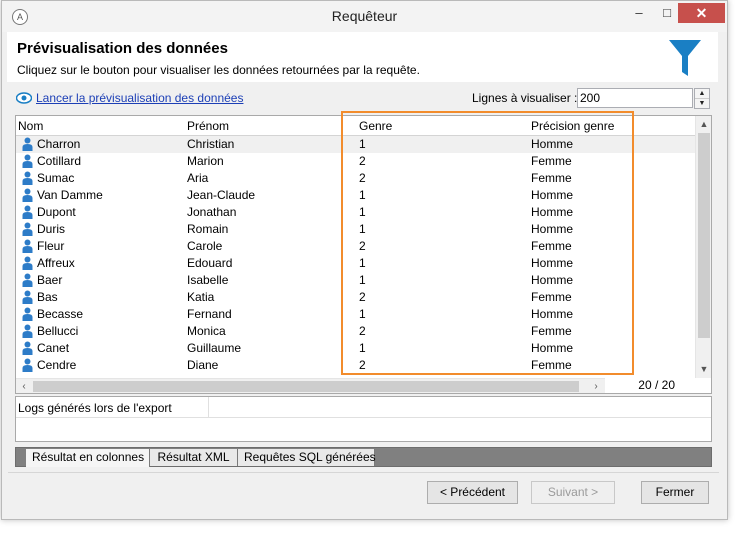 The height and width of the screenshot is (538, 741). Describe the element at coordinates (525, 98) in the screenshot. I see `lines-label: Lignes à visualiser :` at that location.